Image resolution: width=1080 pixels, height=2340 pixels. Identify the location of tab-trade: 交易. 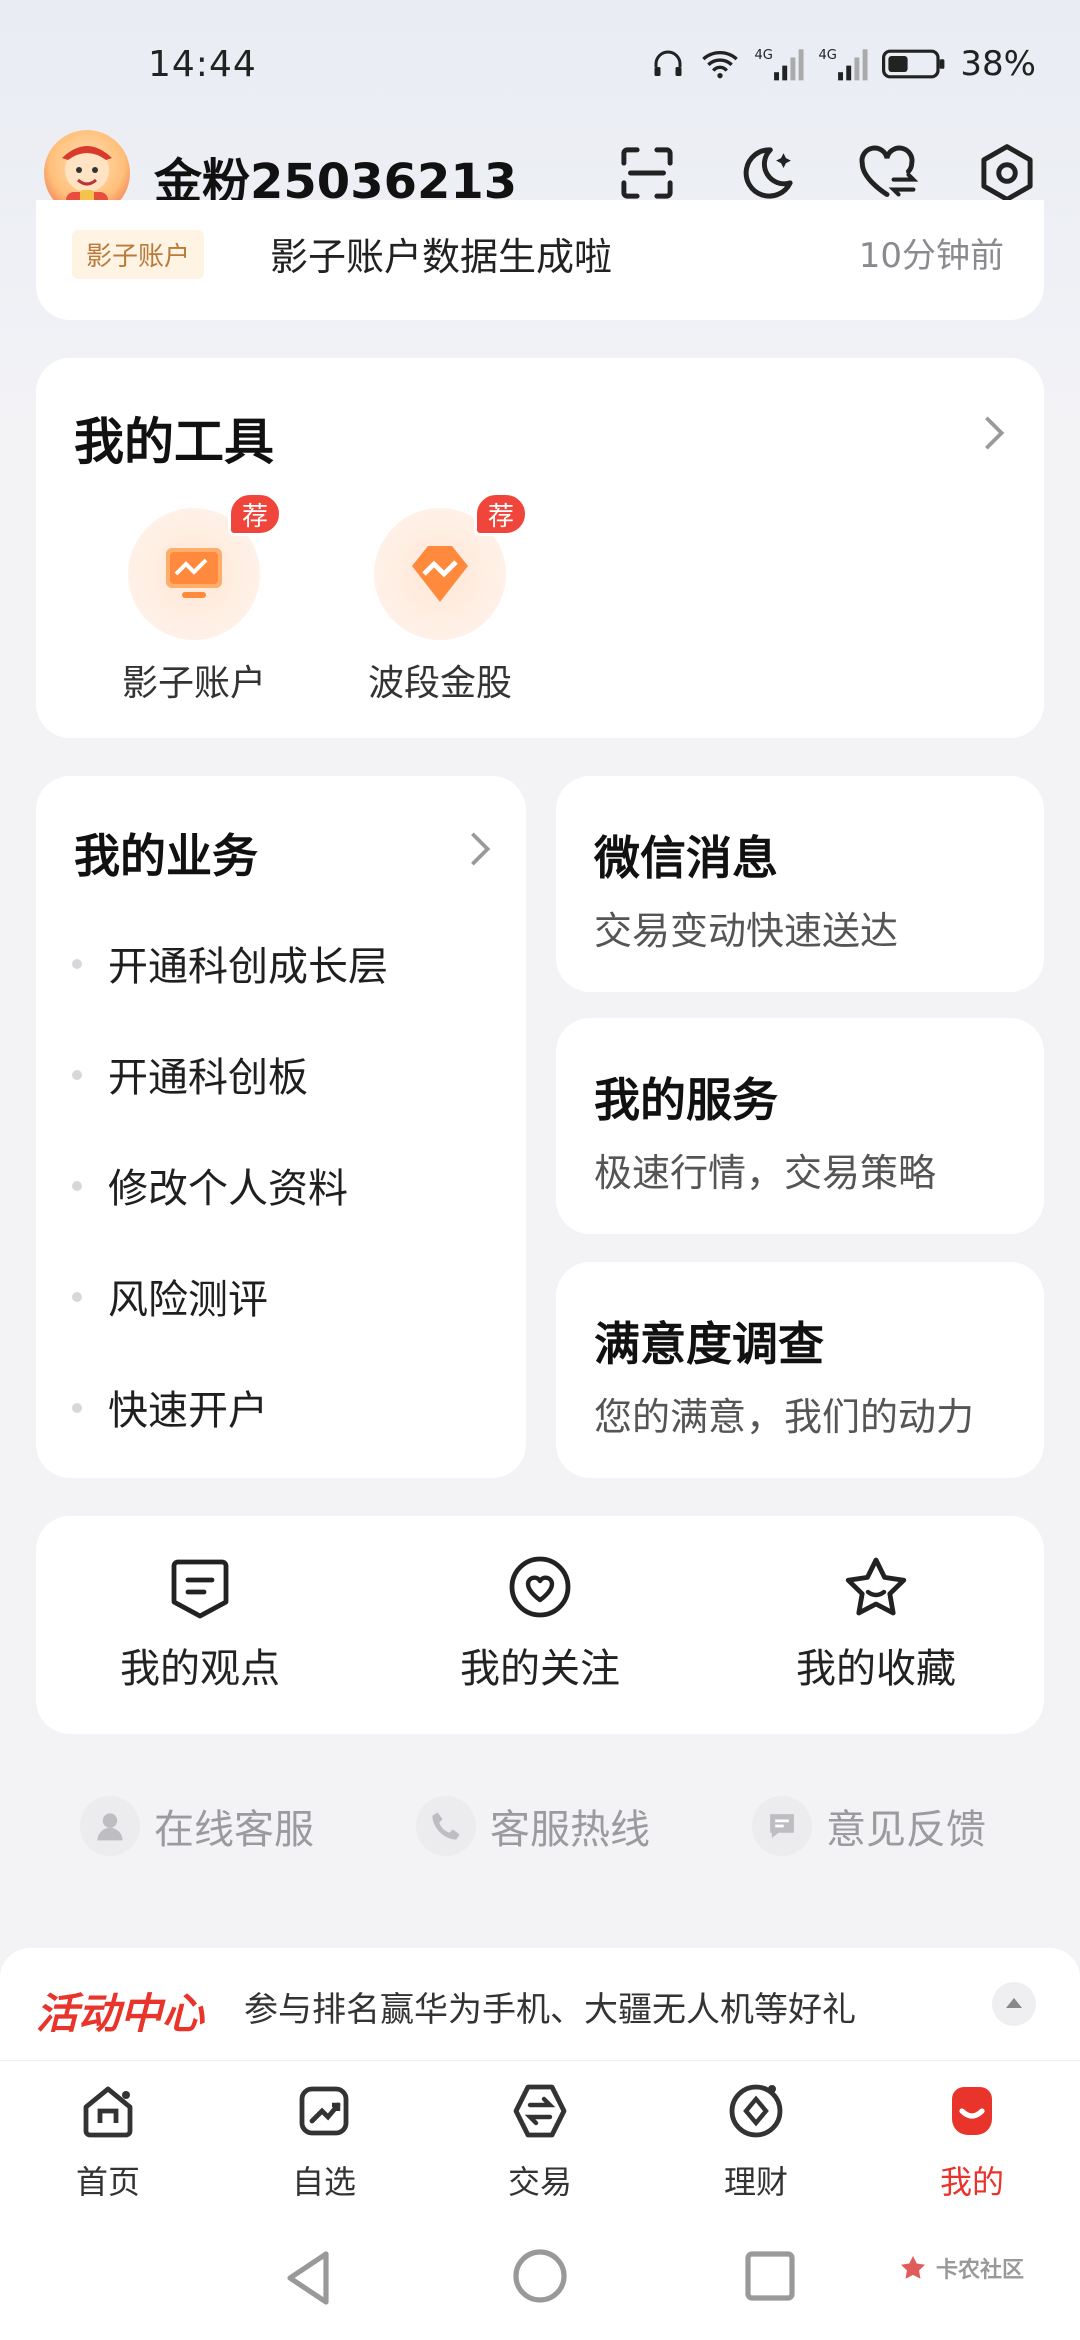
(540, 2141).